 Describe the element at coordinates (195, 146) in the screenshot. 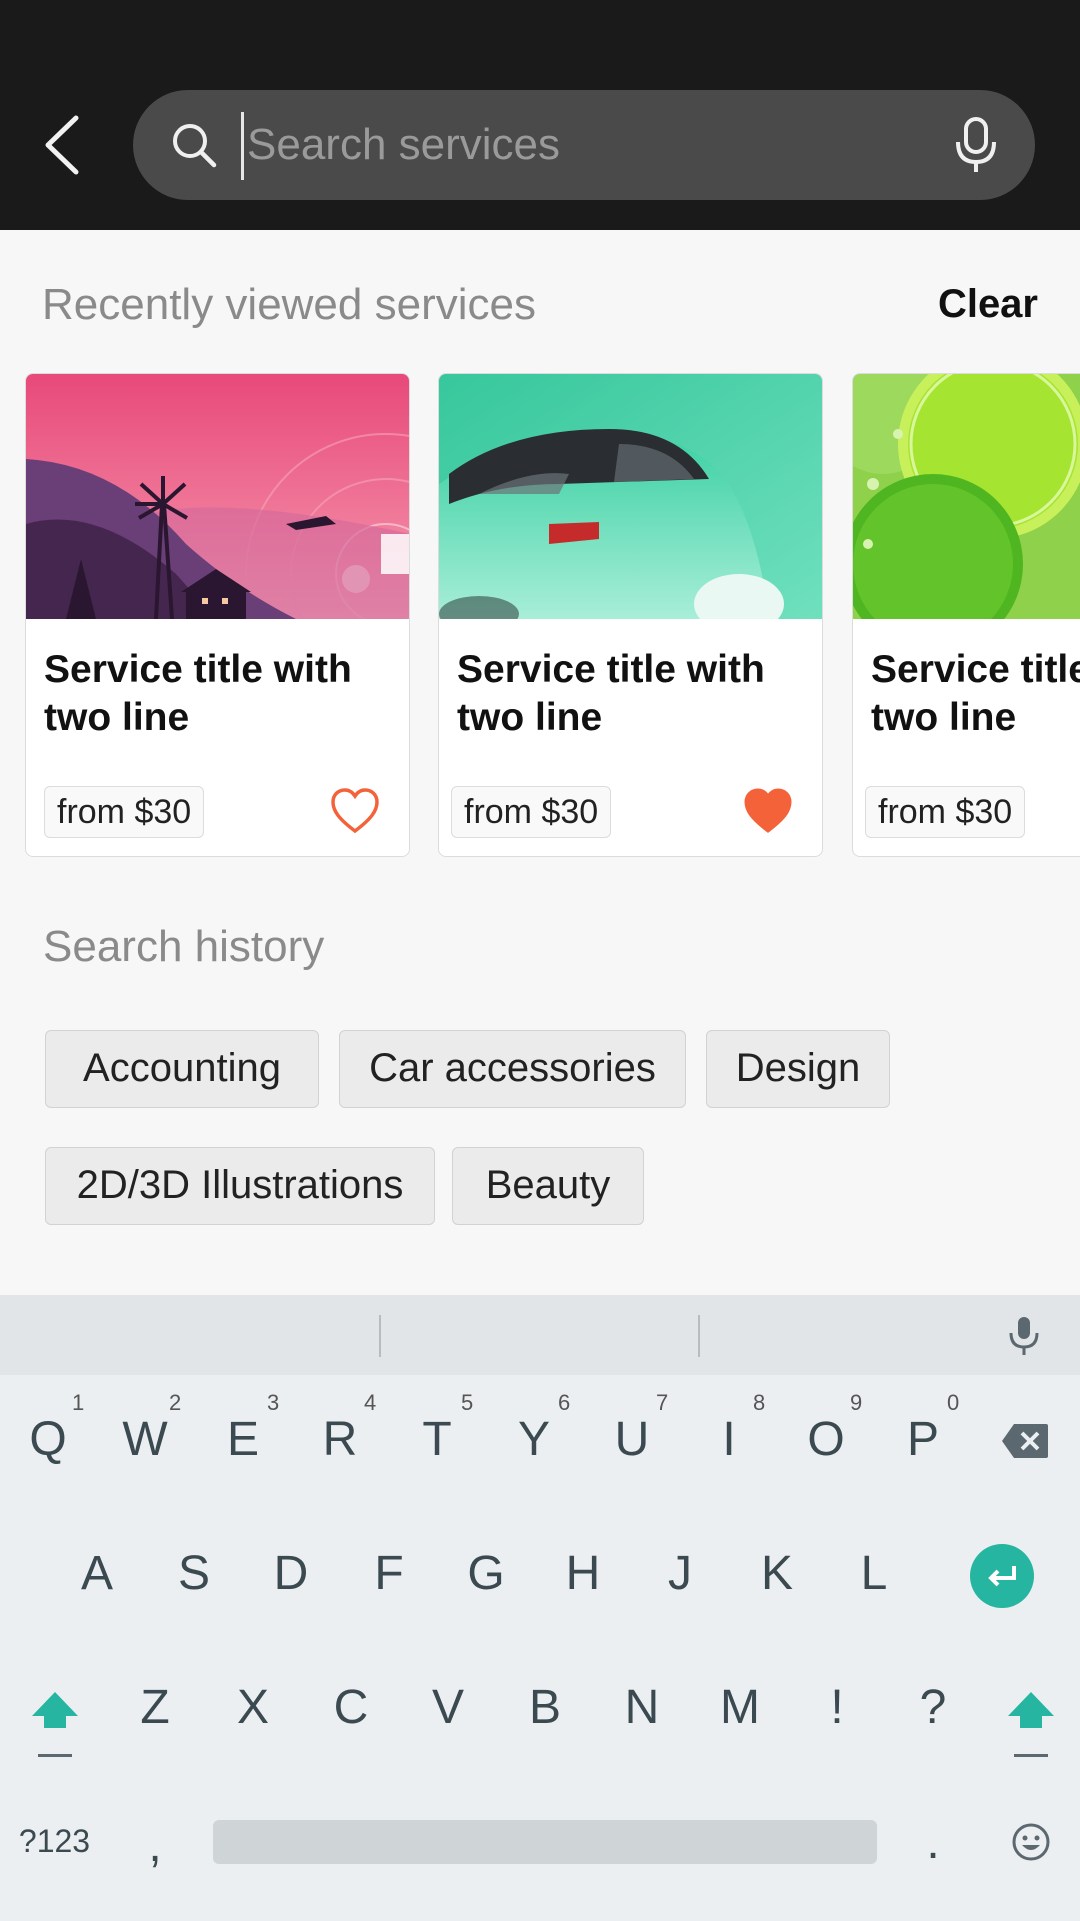

I see `search-icon` at that location.